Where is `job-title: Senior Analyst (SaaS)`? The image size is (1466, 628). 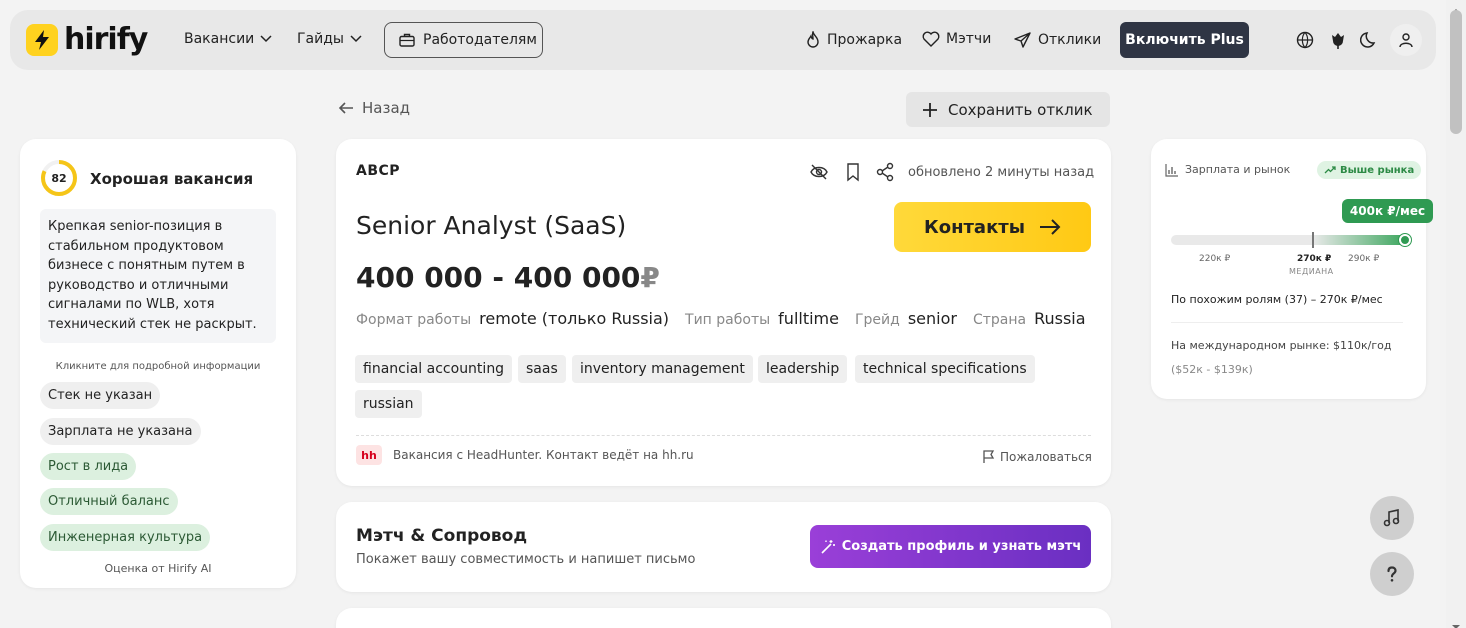
job-title: Senior Analyst (SaaS) is located at coordinates (491, 225).